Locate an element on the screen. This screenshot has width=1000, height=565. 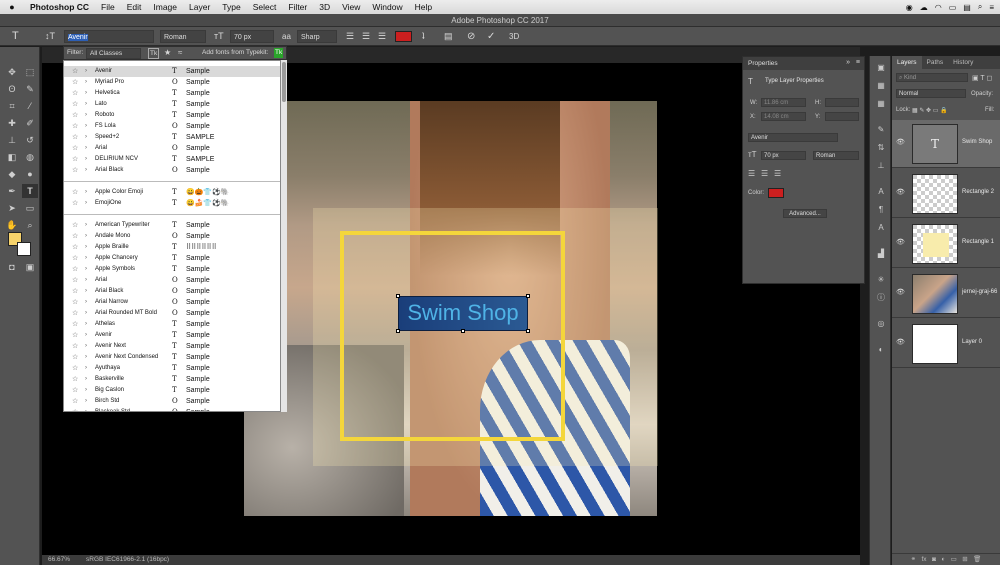
hand-tool-icon: ✋ is located at coordinates (12, 225).